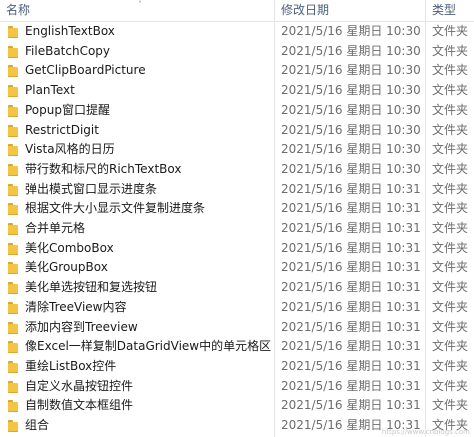 This screenshot has height=437, width=474. I want to click on file-name: PlanText, so click(50, 90).